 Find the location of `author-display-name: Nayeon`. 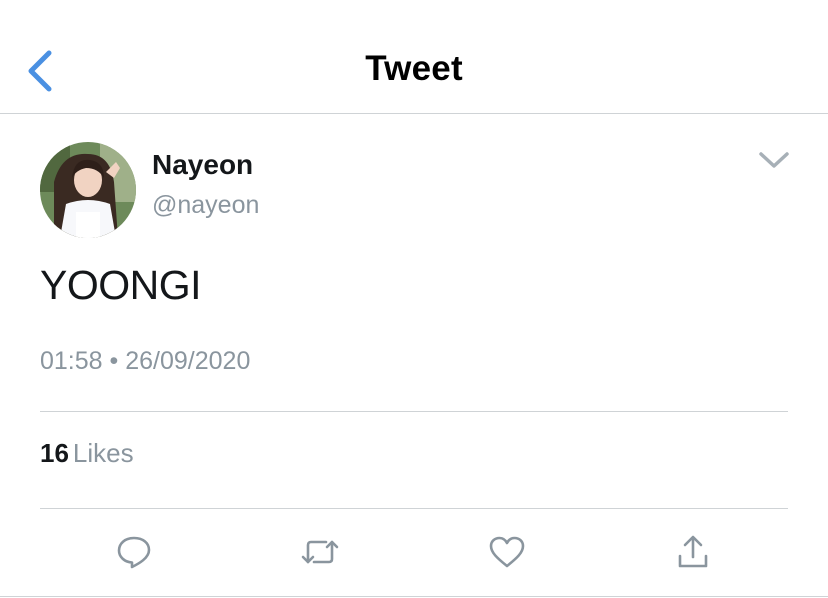

author-display-name: Nayeon is located at coordinates (202, 165).